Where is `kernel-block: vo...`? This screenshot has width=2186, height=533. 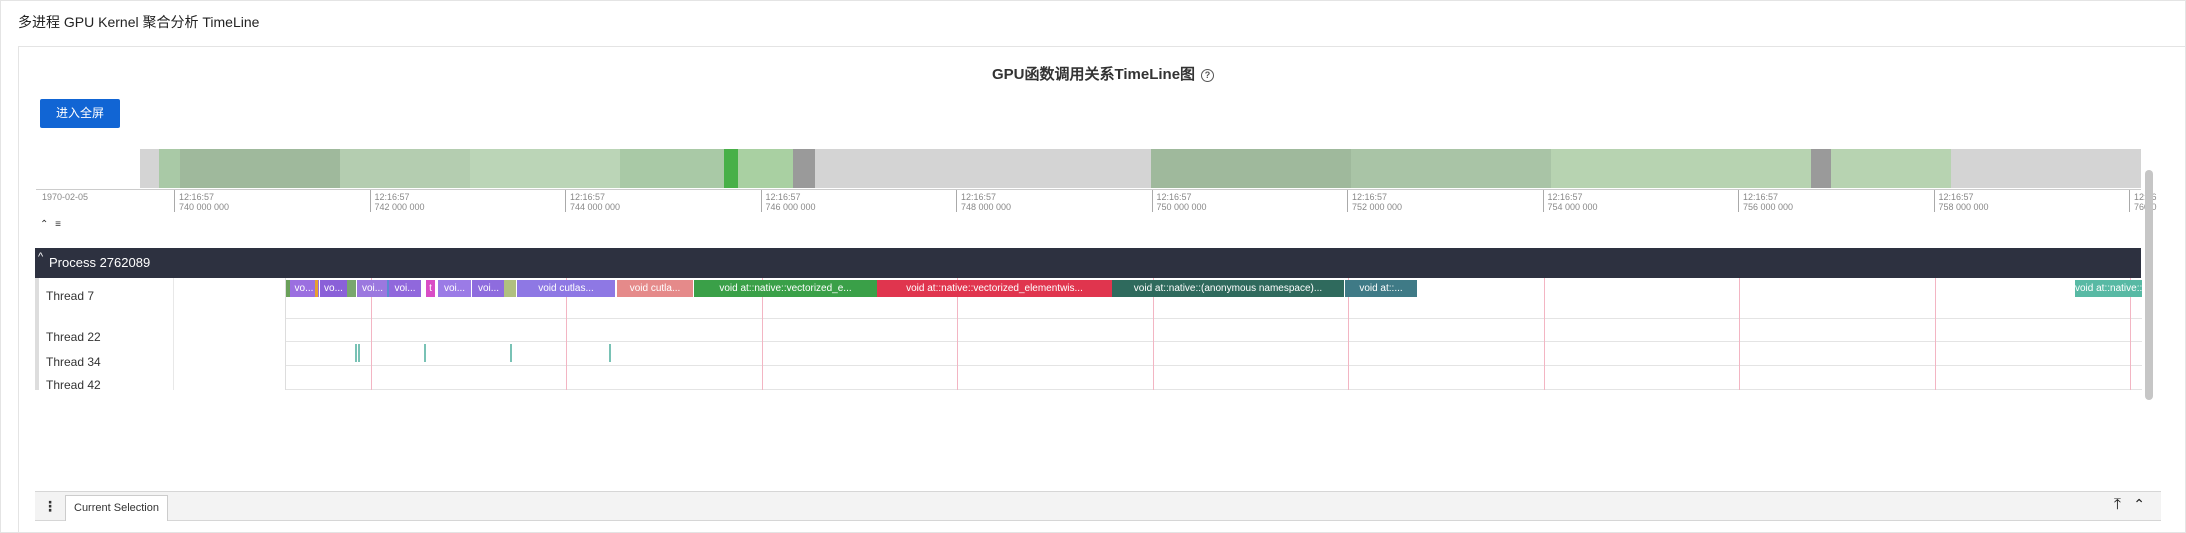 kernel-block: vo... is located at coordinates (333, 288).